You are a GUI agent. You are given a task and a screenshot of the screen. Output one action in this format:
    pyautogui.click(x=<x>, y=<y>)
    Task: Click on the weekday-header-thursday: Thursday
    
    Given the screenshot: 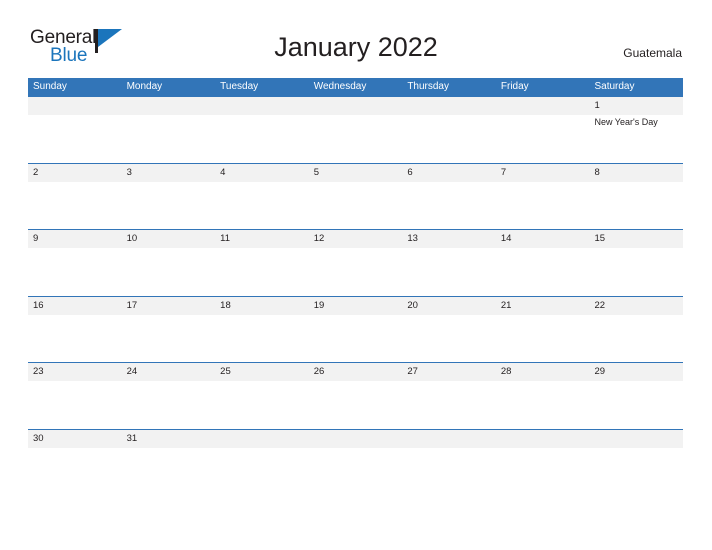 What is the action you would take?
    pyautogui.click(x=428, y=86)
    